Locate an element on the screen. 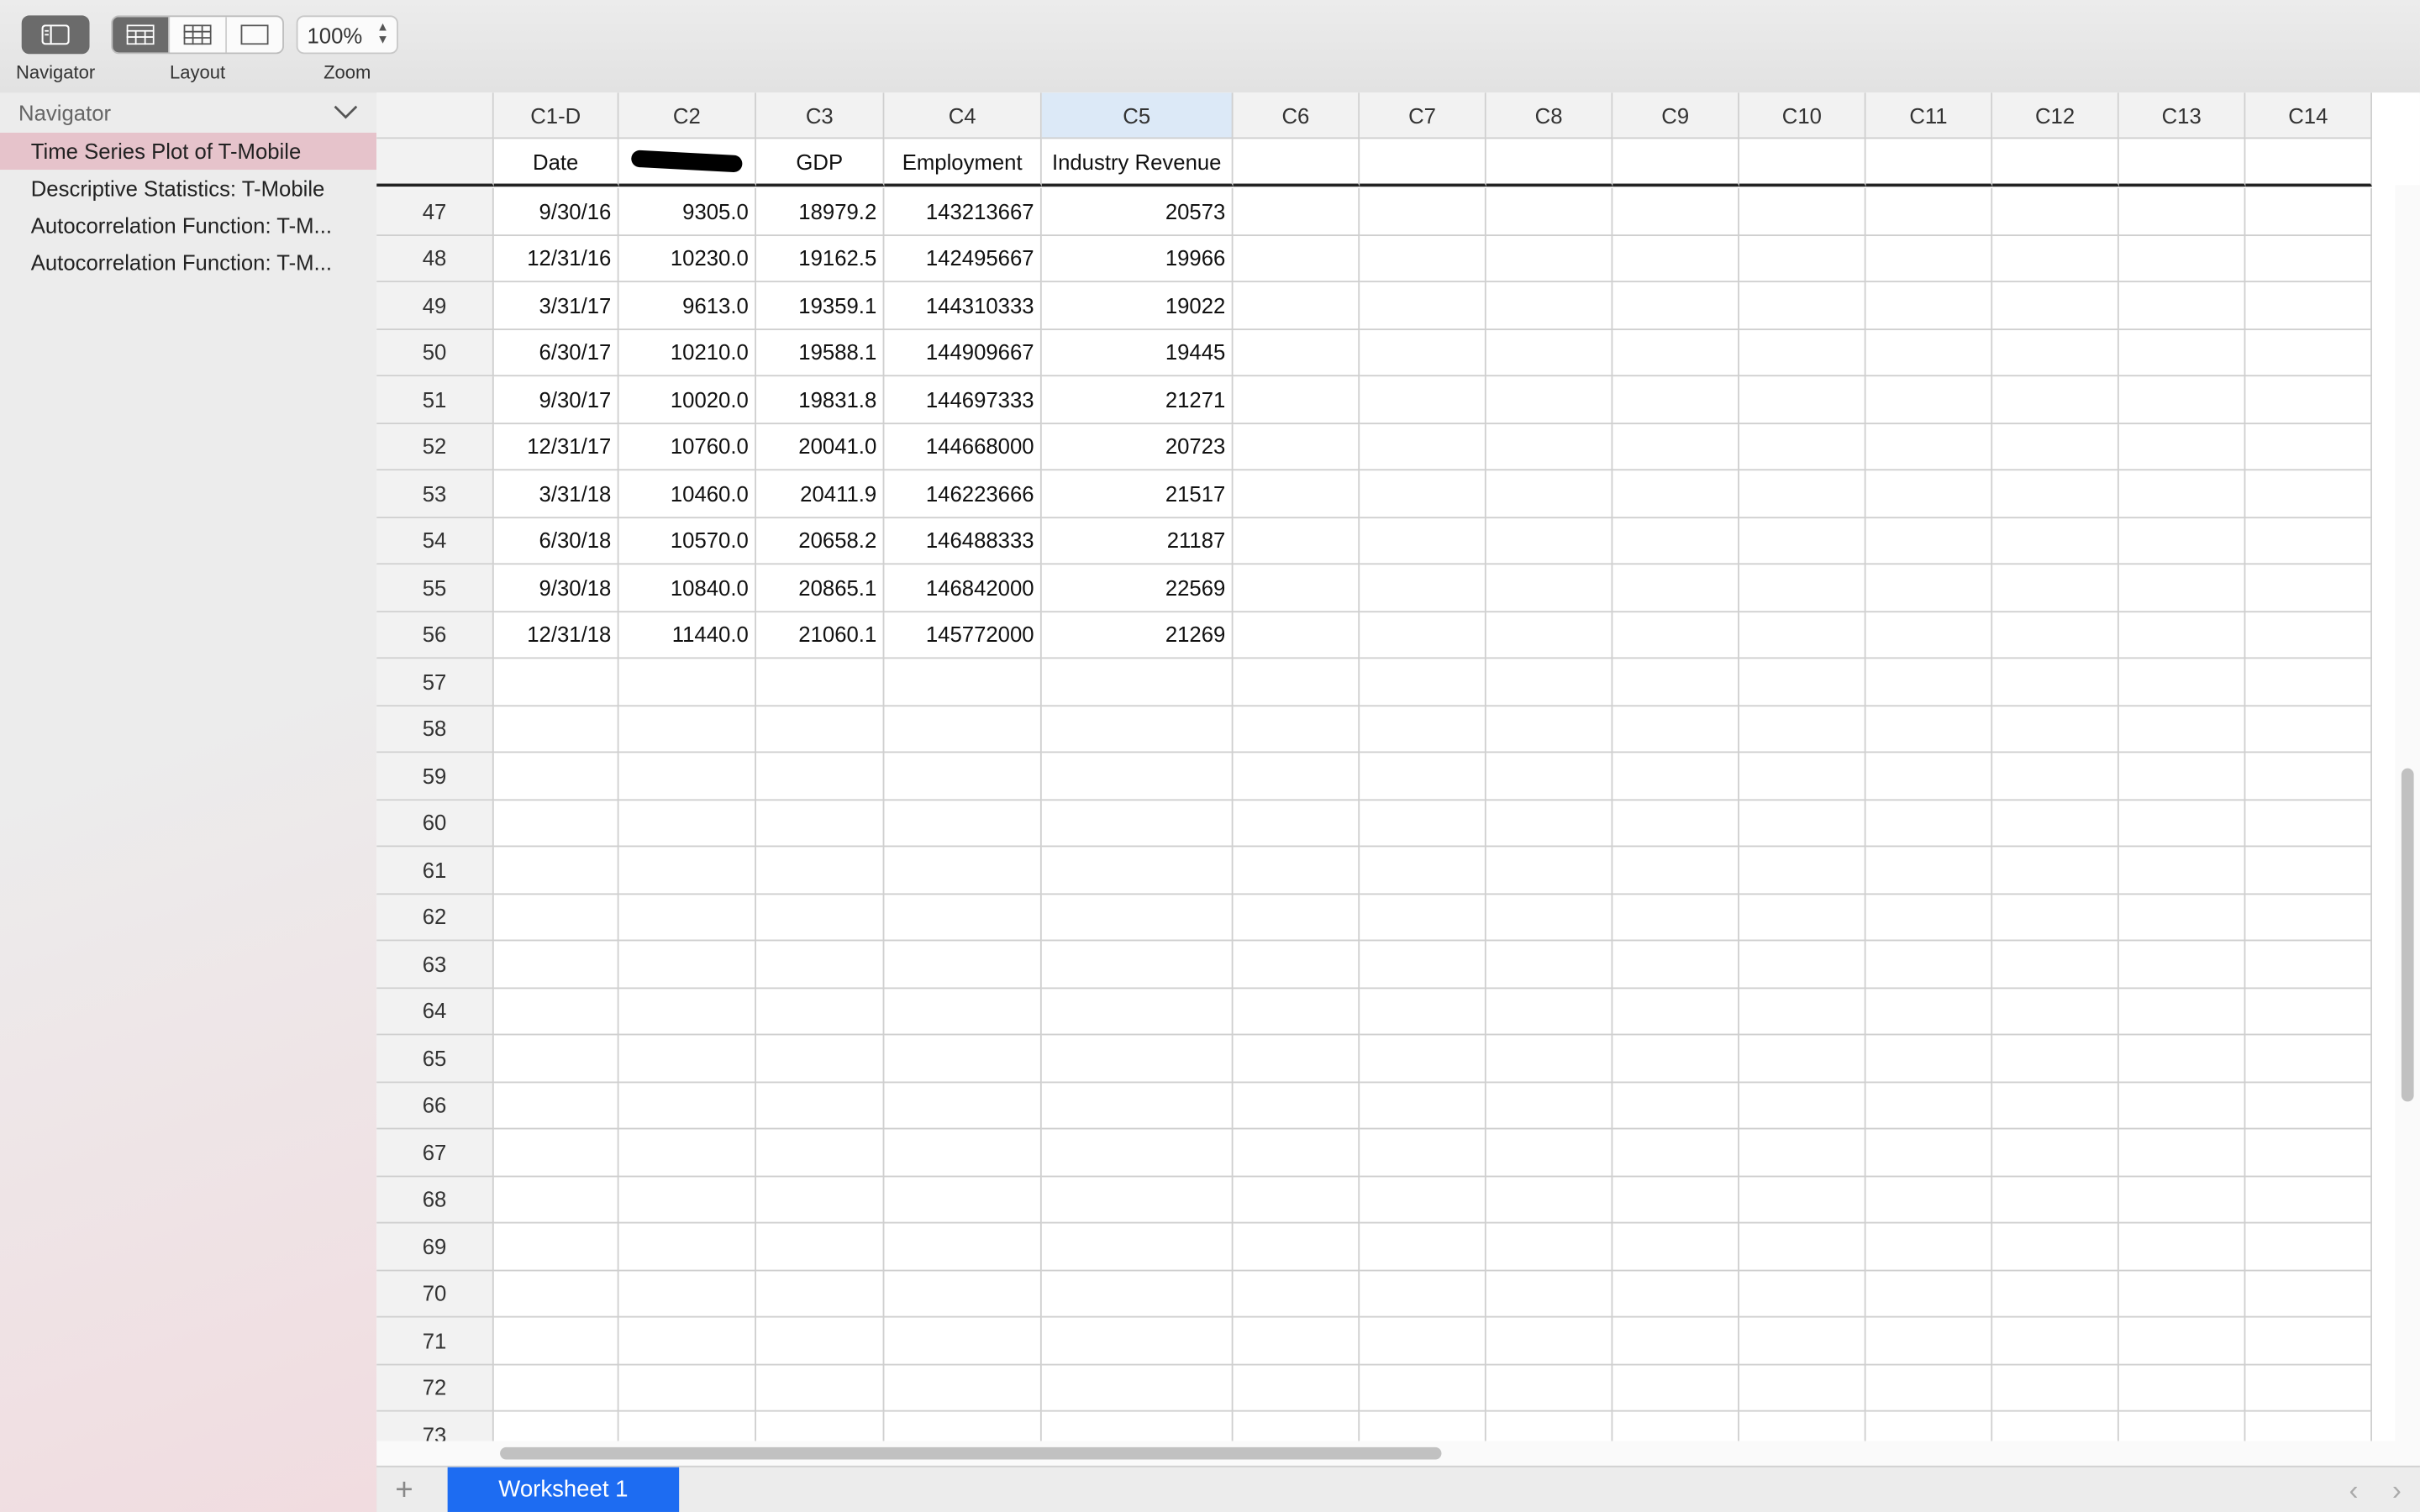 The height and width of the screenshot is (1512, 2420). data-cell: 6/30/17 is located at coordinates (556, 353).